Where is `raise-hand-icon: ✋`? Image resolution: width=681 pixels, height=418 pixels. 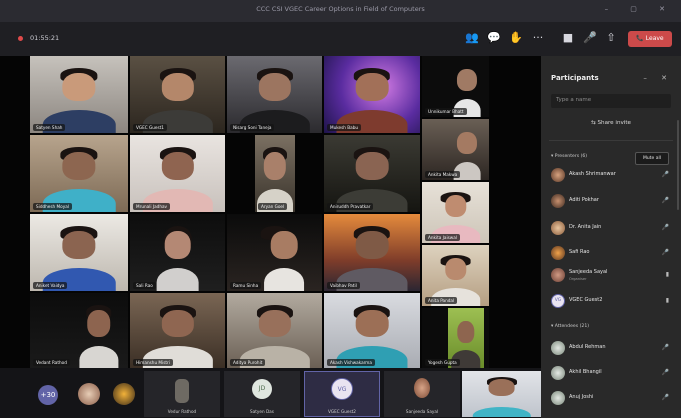 raise-hand-icon: ✋ is located at coordinates (516, 37).